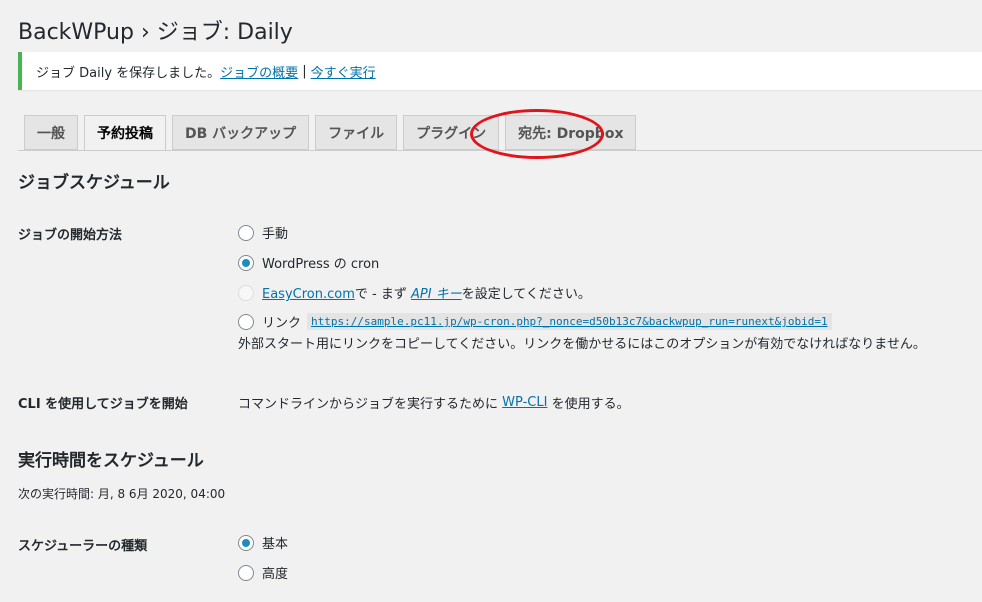 The width and height of the screenshot is (982, 602). What do you see at coordinates (111, 461) in the screenshot?
I see `execution-time-heading: 実行時間をスケジュール` at bounding box center [111, 461].